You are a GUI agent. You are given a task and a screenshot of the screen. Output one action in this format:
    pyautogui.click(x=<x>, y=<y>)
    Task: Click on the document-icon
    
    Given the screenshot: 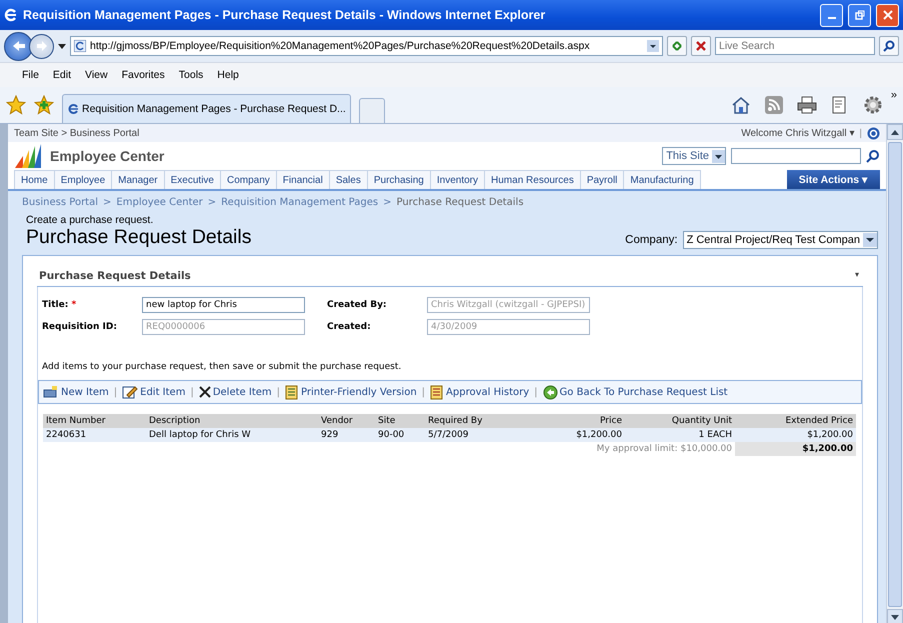 What is the action you would take?
    pyautogui.click(x=437, y=392)
    